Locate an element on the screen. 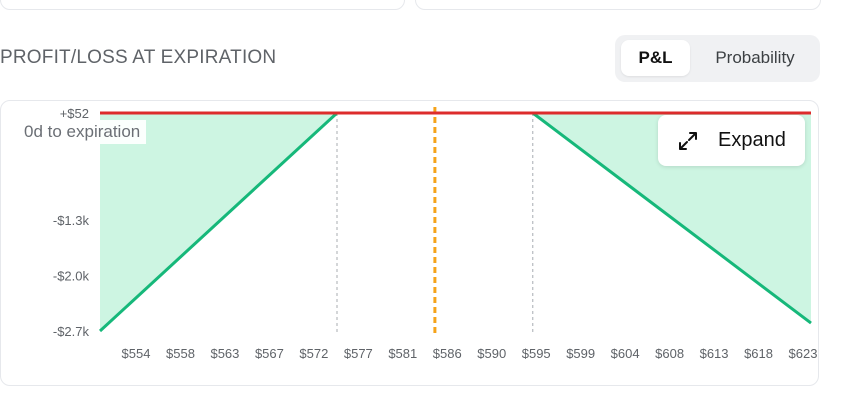 This screenshot has width=854, height=405. x-tick-label: $595 is located at coordinates (536, 353).